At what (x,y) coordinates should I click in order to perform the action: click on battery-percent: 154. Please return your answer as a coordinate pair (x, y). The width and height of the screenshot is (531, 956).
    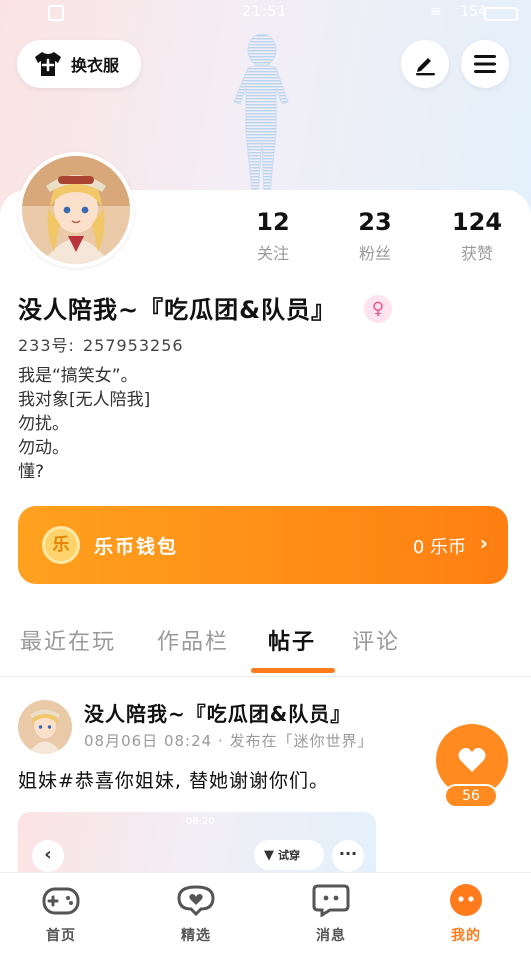
    Looking at the image, I should click on (473, 12).